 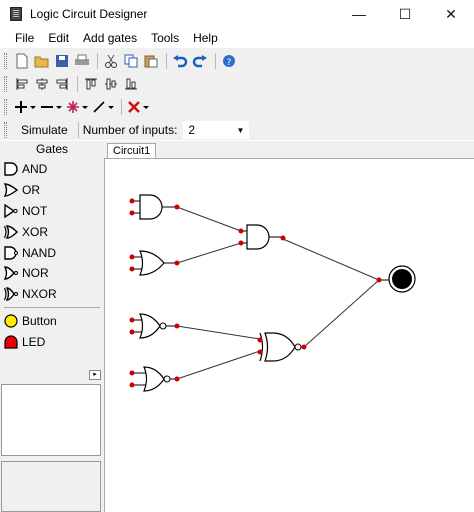 I want to click on align-middle-icon, so click(x=111, y=84).